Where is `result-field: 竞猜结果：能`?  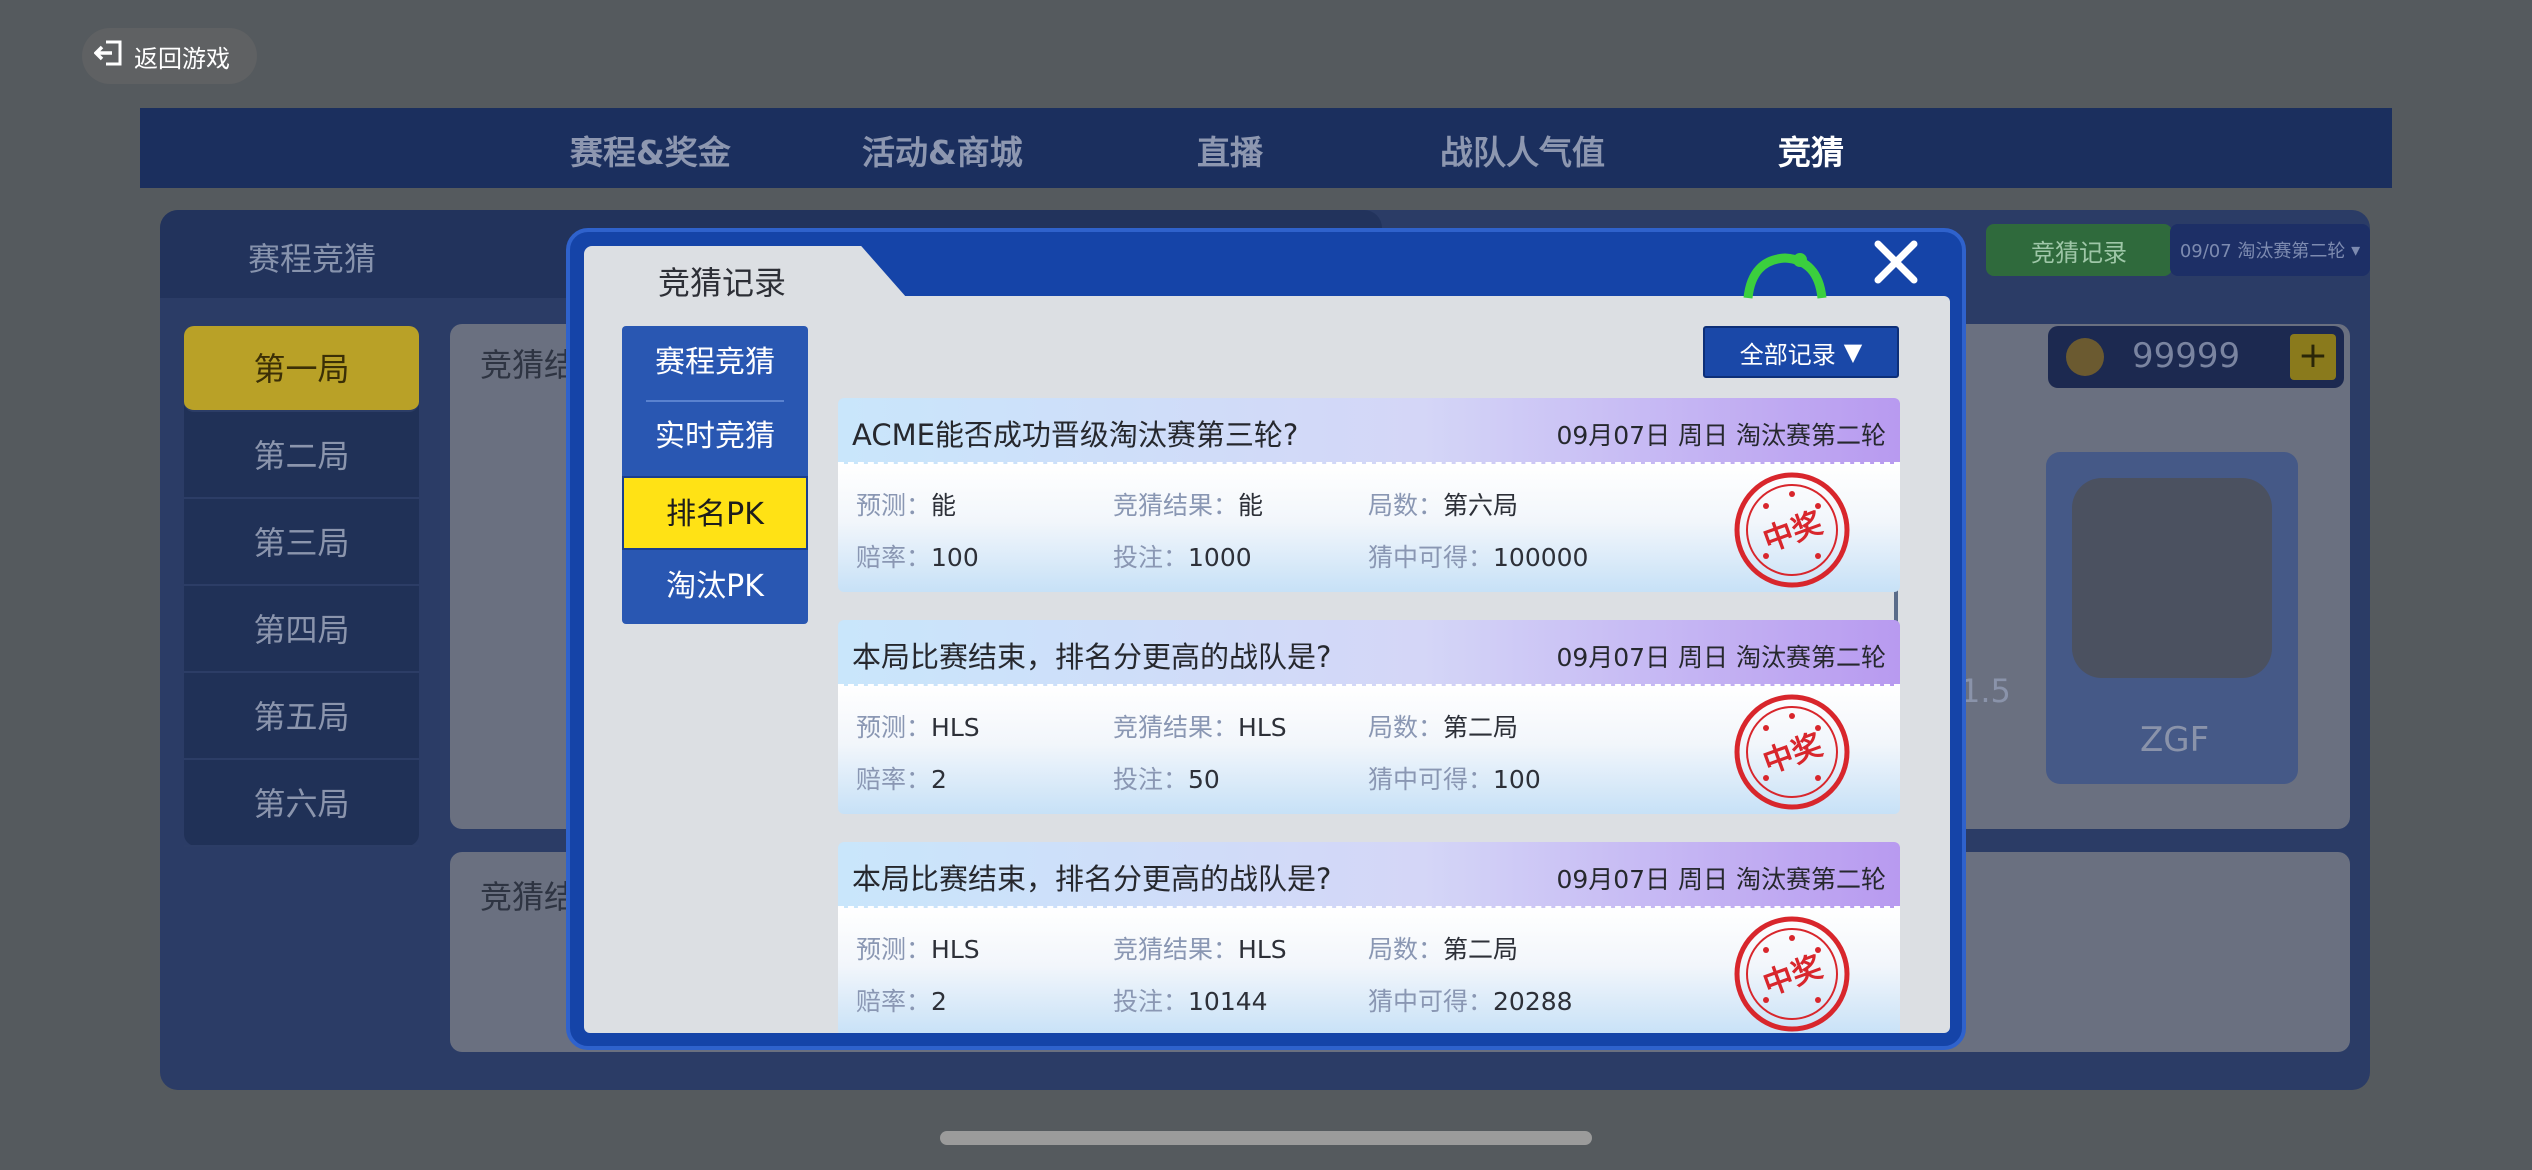 result-field: 竞猜结果：能 is located at coordinates (1188, 504).